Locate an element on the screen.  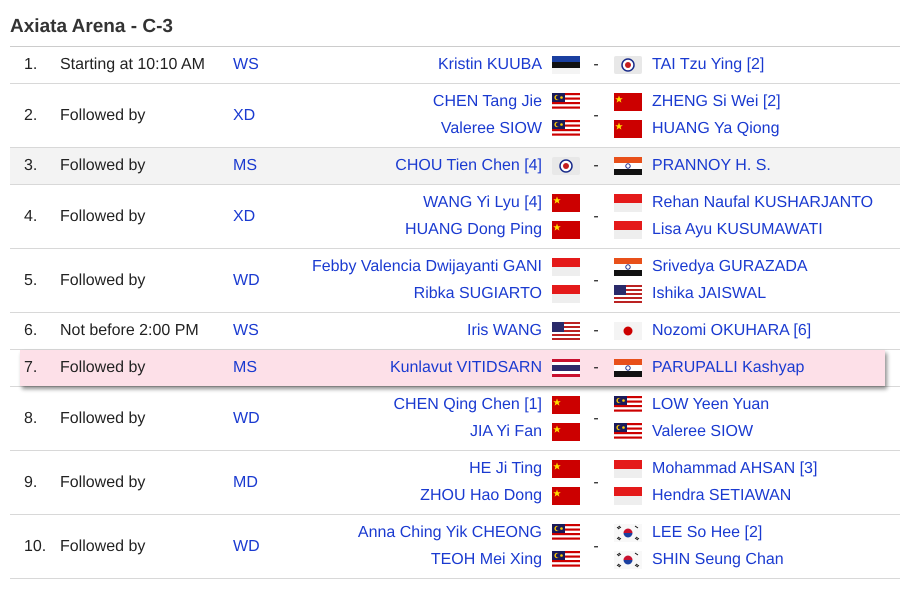
player-name: TAI Tzu Ying [2] is located at coordinates (708, 65).